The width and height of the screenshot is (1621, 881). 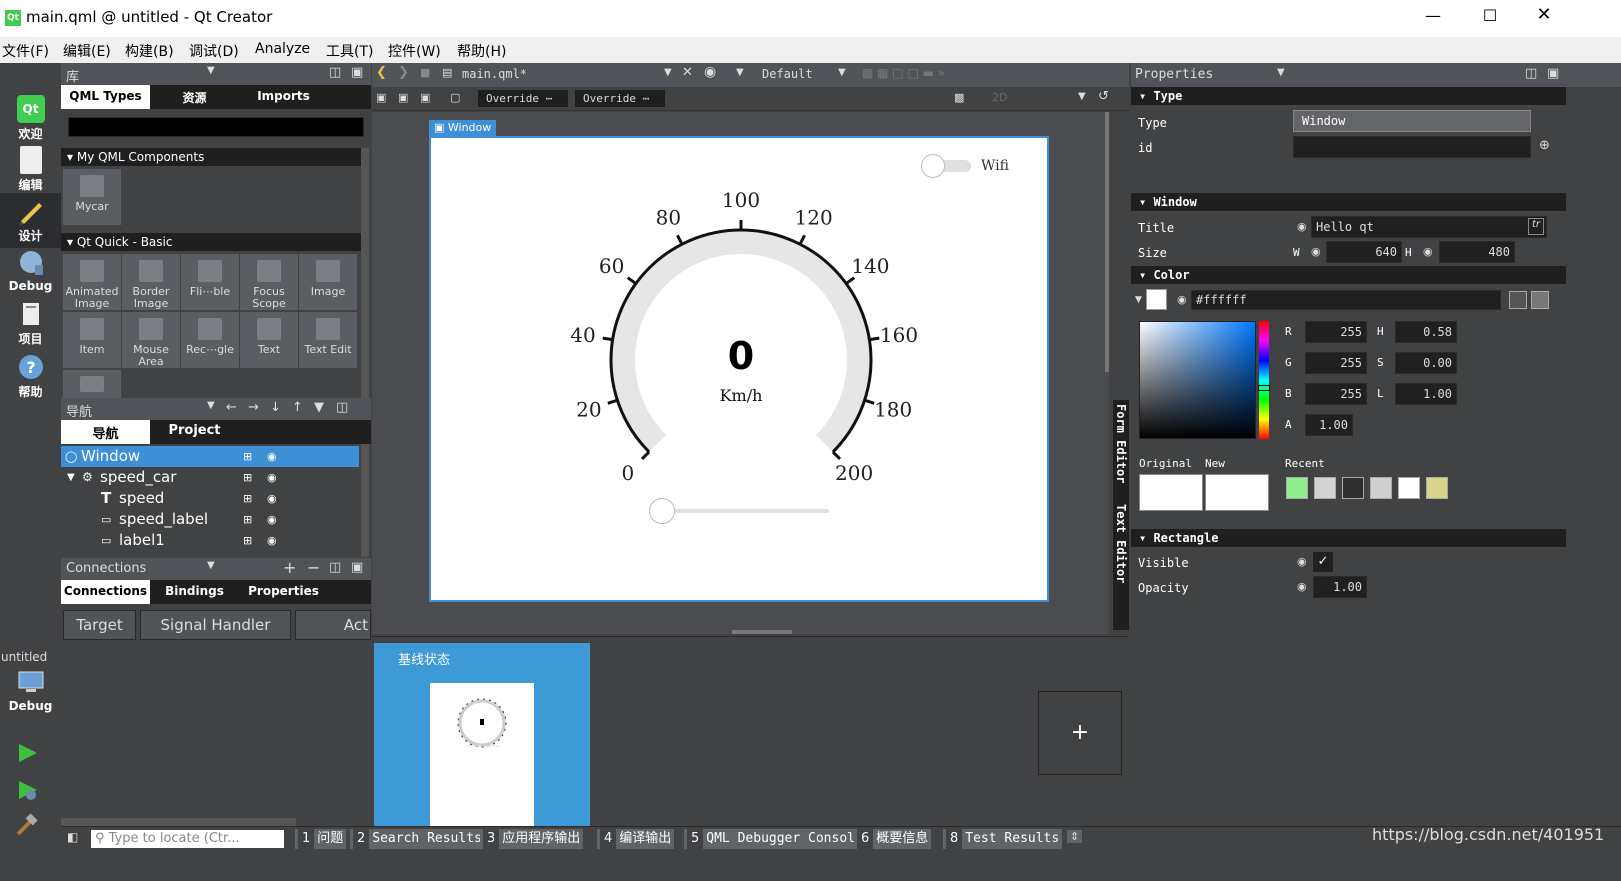 I want to click on fit-icon: ▢, so click(x=455, y=97).